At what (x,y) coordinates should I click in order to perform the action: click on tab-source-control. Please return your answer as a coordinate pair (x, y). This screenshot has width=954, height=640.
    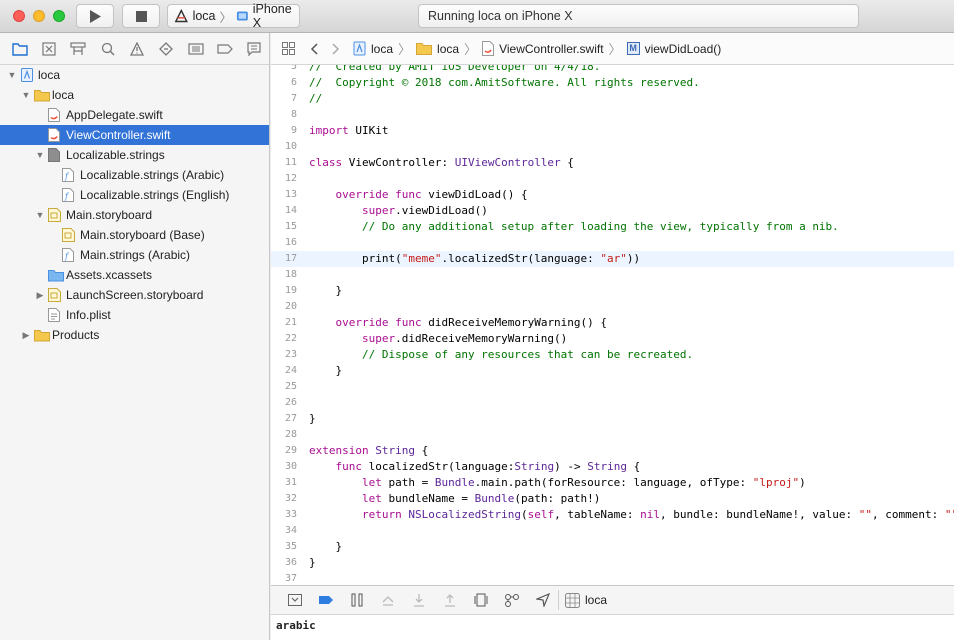
    Looking at the image, I should click on (48, 49).